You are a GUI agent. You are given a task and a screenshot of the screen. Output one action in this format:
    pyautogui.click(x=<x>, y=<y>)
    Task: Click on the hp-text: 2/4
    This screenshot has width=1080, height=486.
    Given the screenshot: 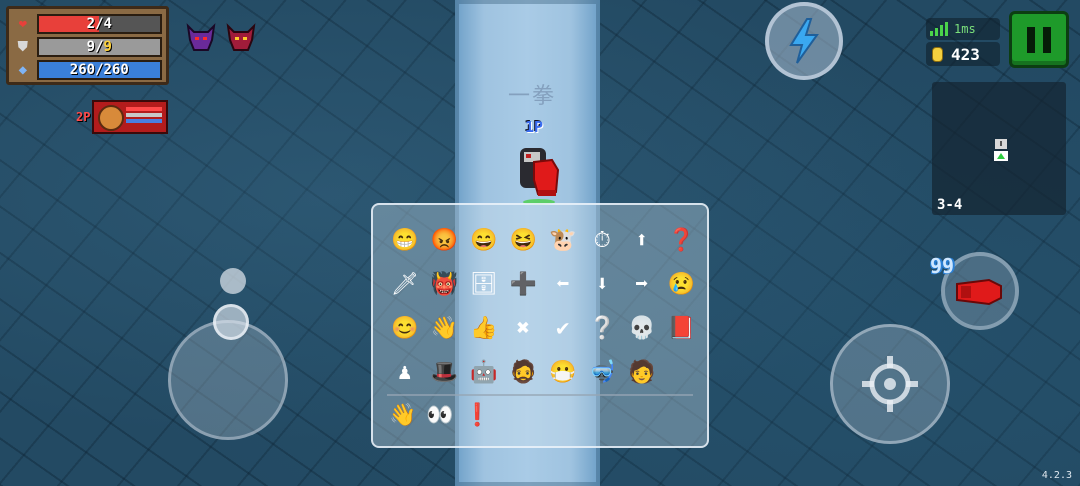 What is the action you would take?
    pyautogui.click(x=99, y=23)
    